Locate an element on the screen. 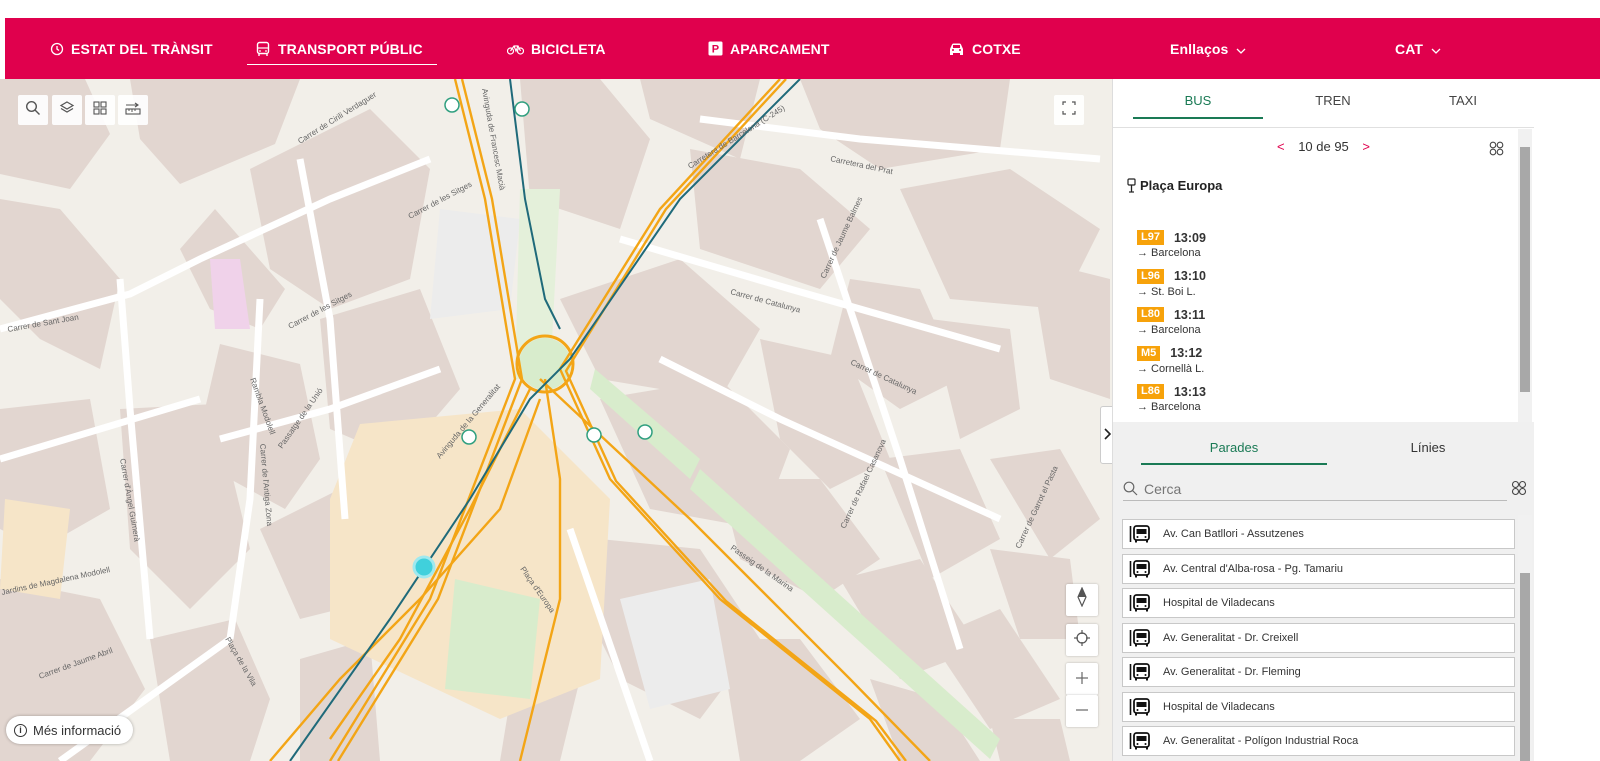 The height and width of the screenshot is (761, 1600). nav-item-parking: P APARCAMENT is located at coordinates (769, 48).